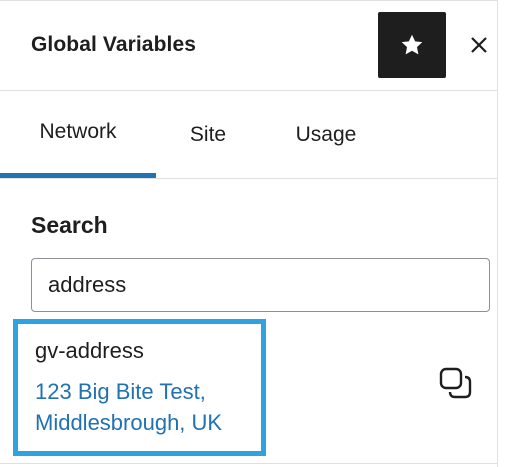 The image size is (512, 467). I want to click on active-tab-indicator, so click(78, 175).